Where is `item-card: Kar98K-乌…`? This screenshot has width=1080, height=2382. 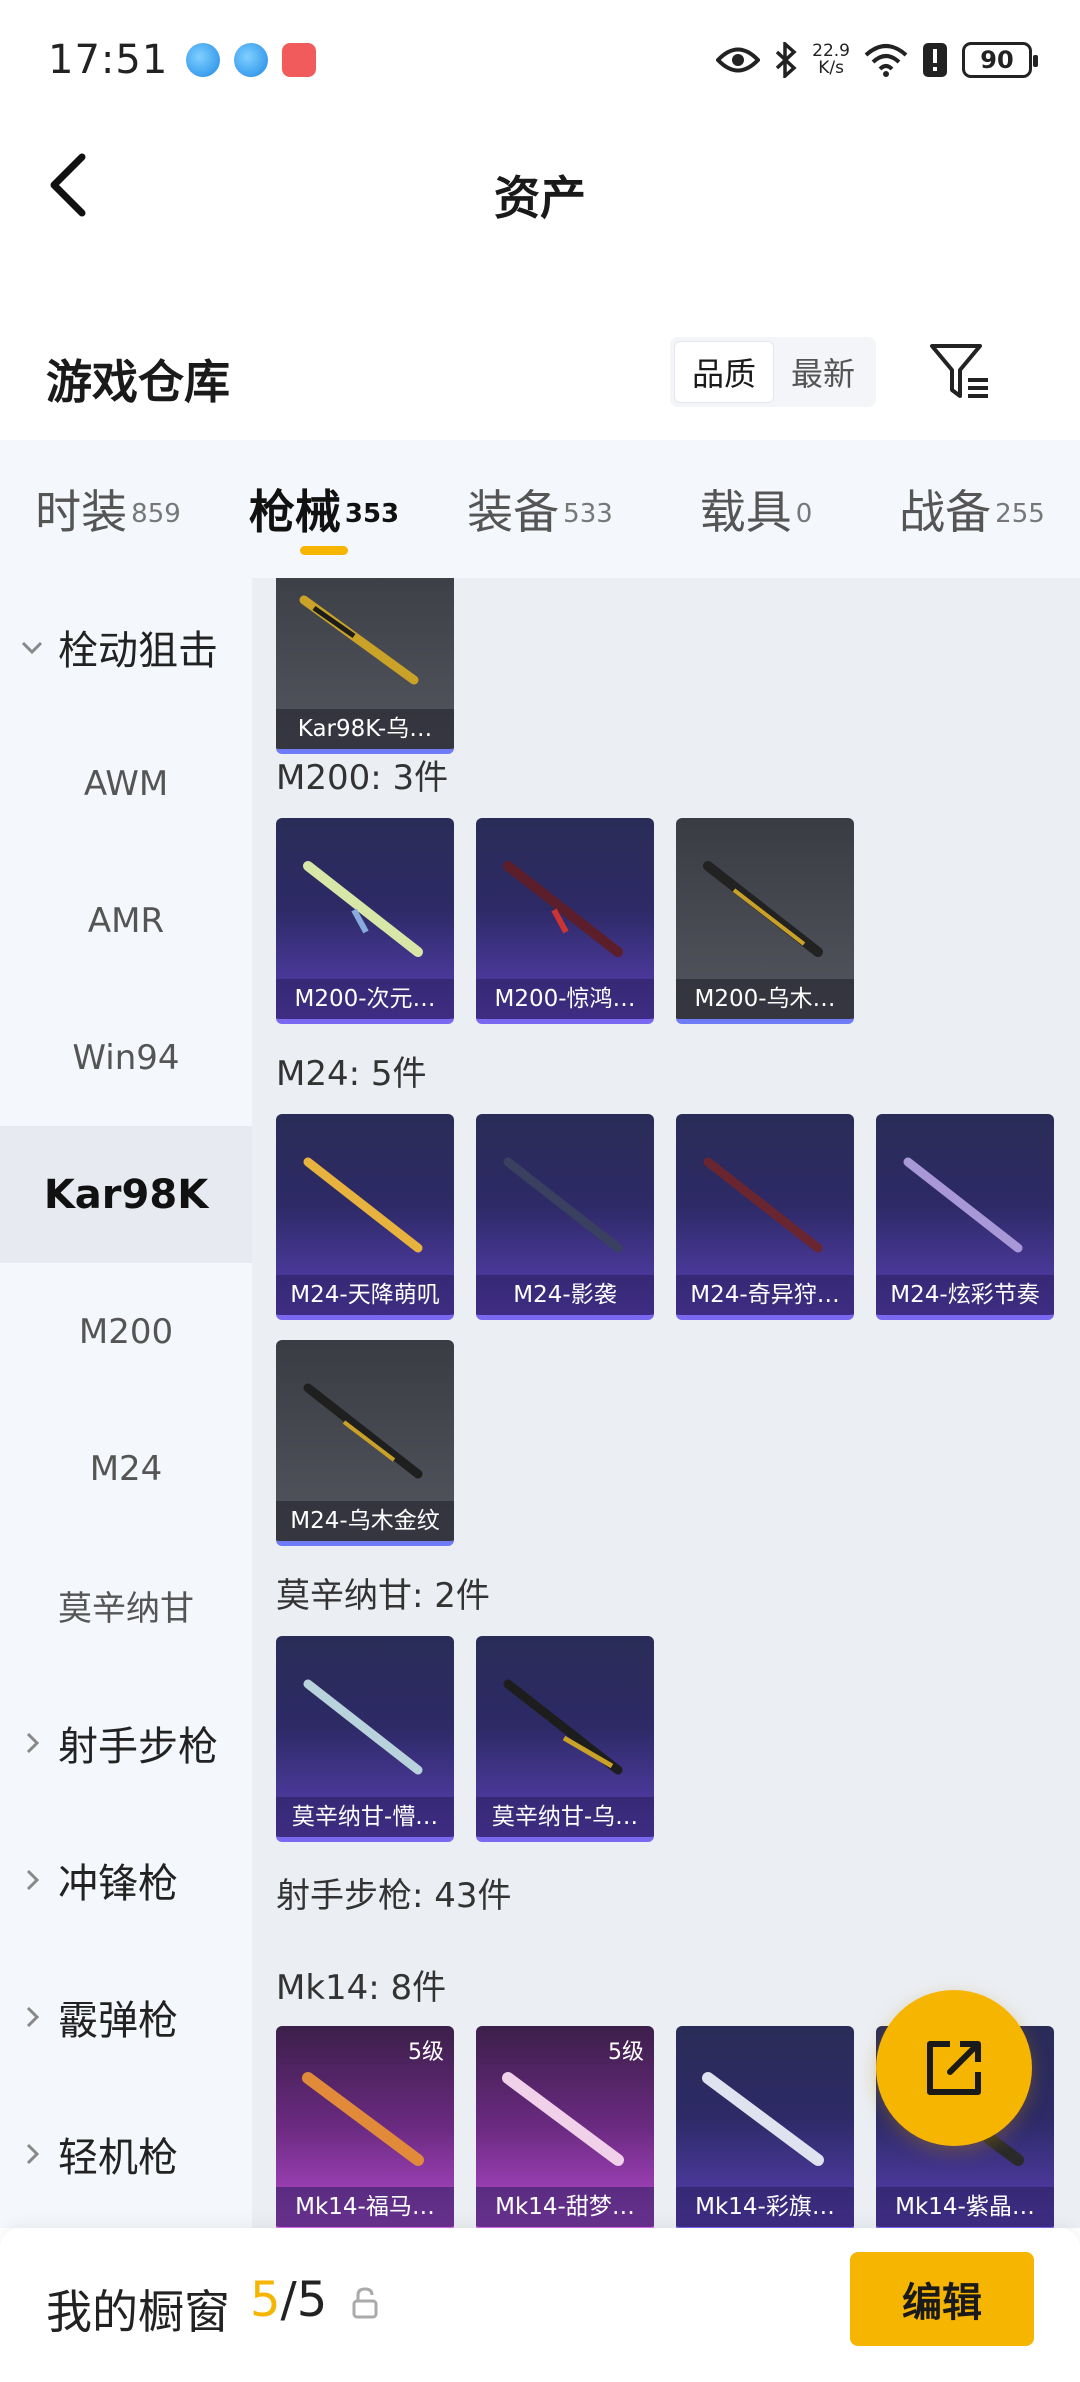 item-card: Kar98K-乌… is located at coordinates (365, 666).